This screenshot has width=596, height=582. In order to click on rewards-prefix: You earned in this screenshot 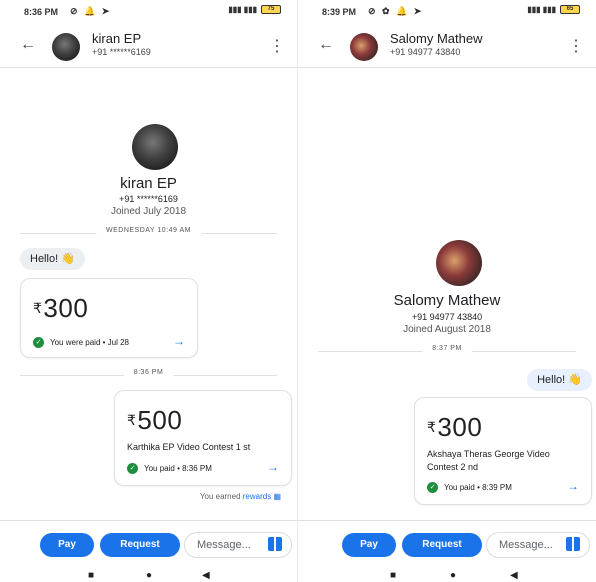, I will do `click(221, 496)`.